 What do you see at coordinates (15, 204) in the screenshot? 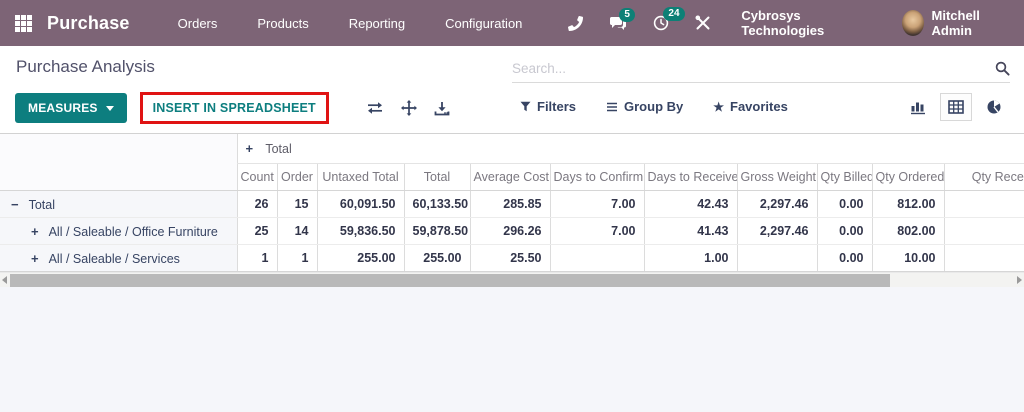
I see `collapse-icon: −` at bounding box center [15, 204].